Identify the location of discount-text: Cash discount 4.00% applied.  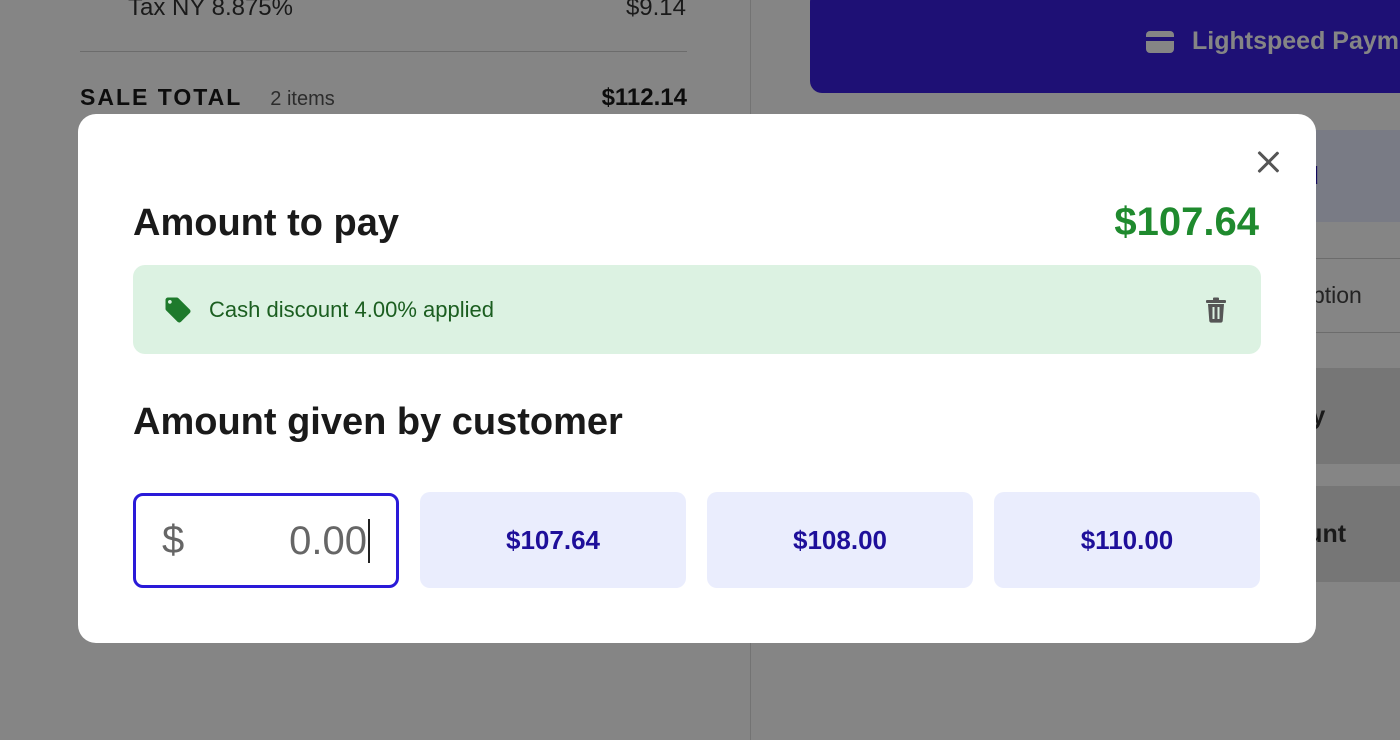
(351, 309).